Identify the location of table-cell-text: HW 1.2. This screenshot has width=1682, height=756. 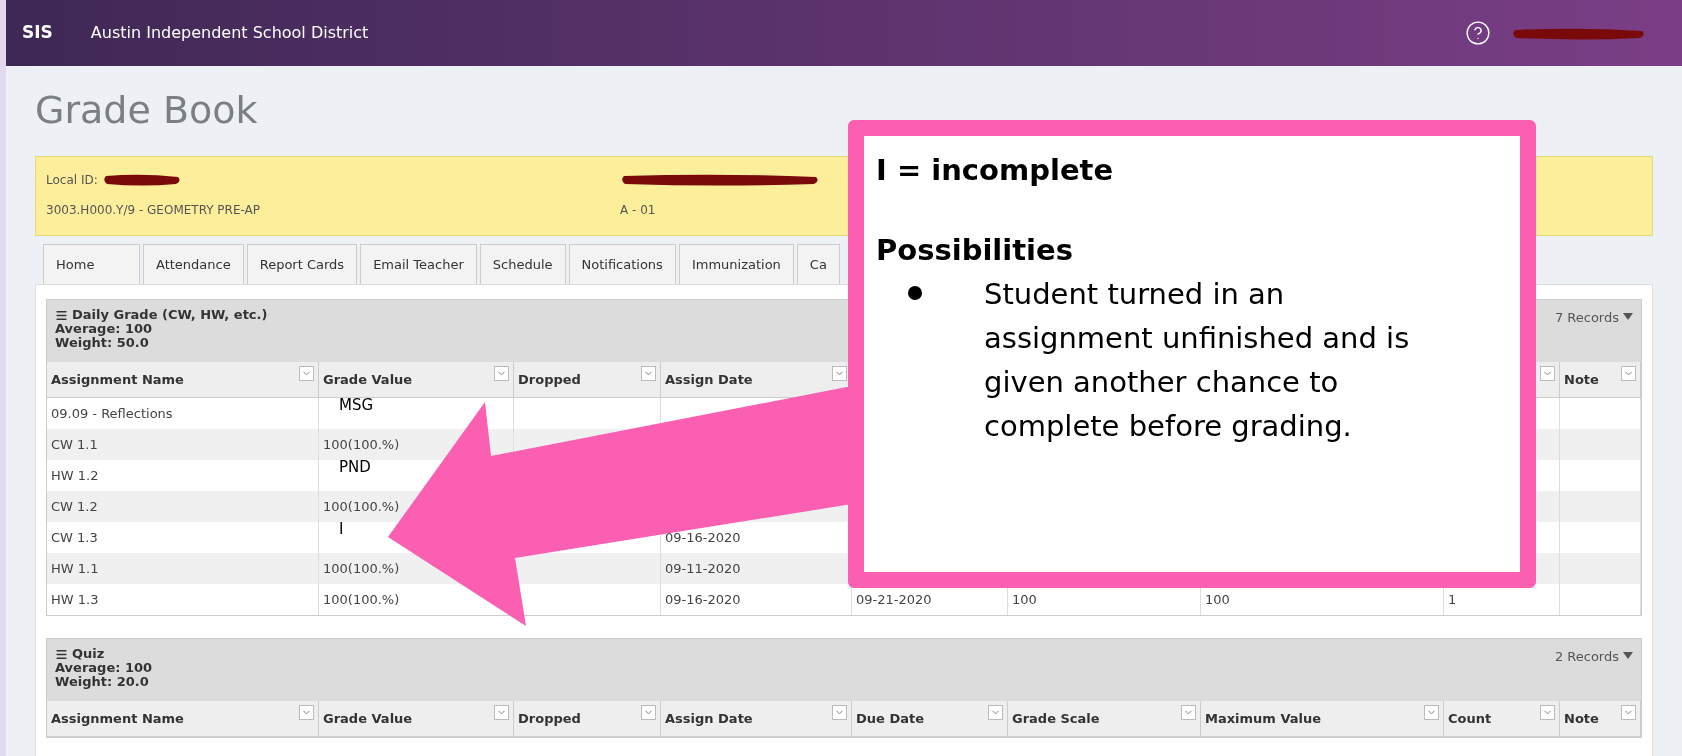
(75, 475).